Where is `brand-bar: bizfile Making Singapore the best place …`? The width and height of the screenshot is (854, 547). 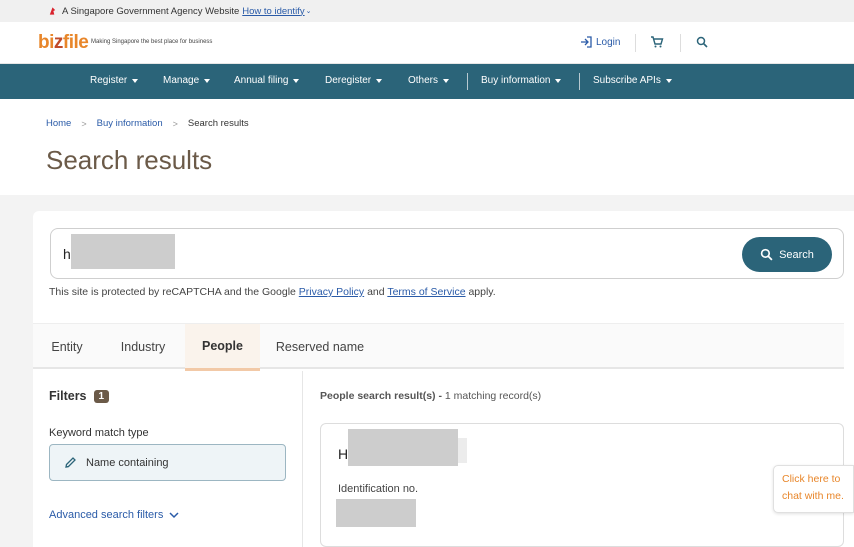
brand-bar: bizfile Making Singapore the best place … is located at coordinates (427, 43).